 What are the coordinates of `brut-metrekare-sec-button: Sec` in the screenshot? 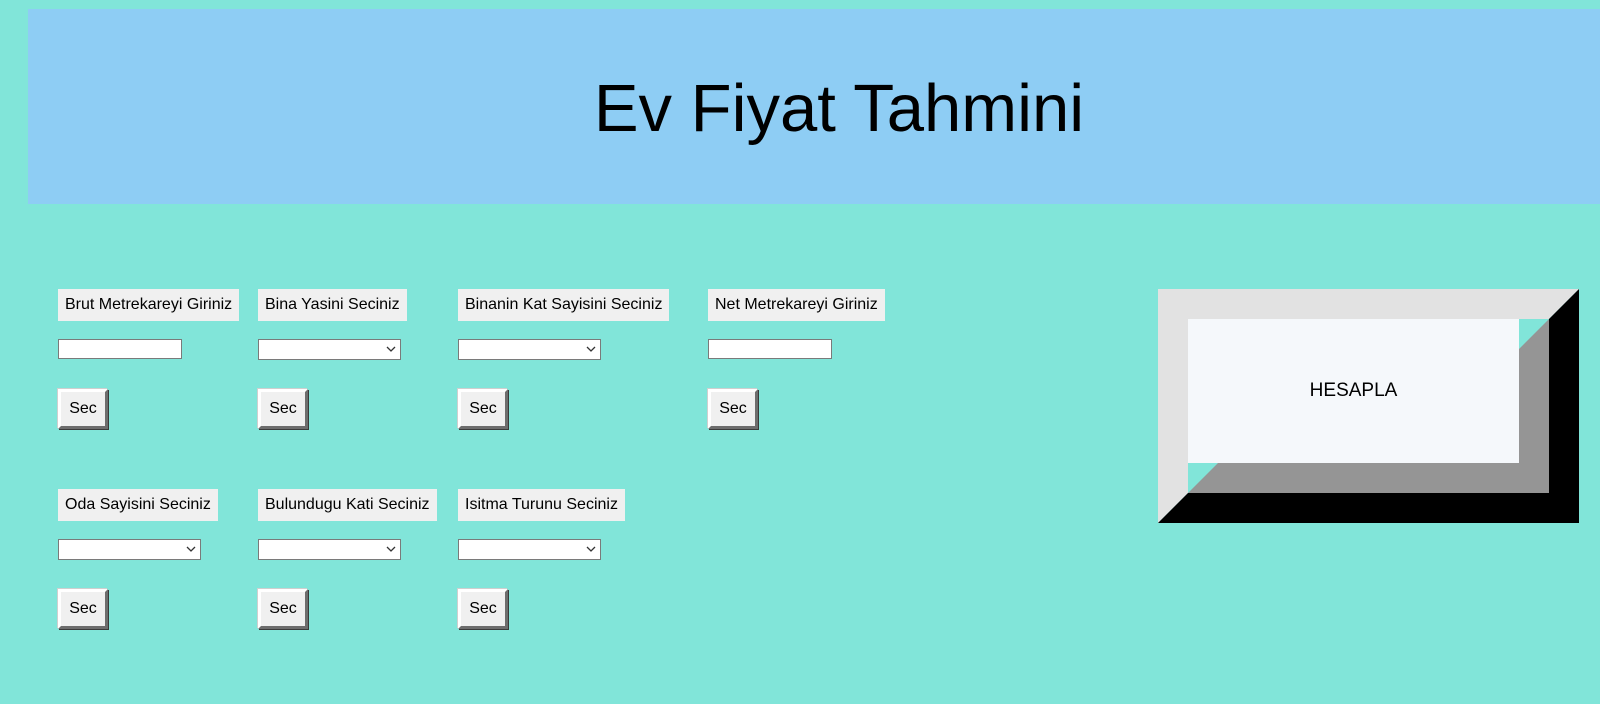 It's located at (83, 409).